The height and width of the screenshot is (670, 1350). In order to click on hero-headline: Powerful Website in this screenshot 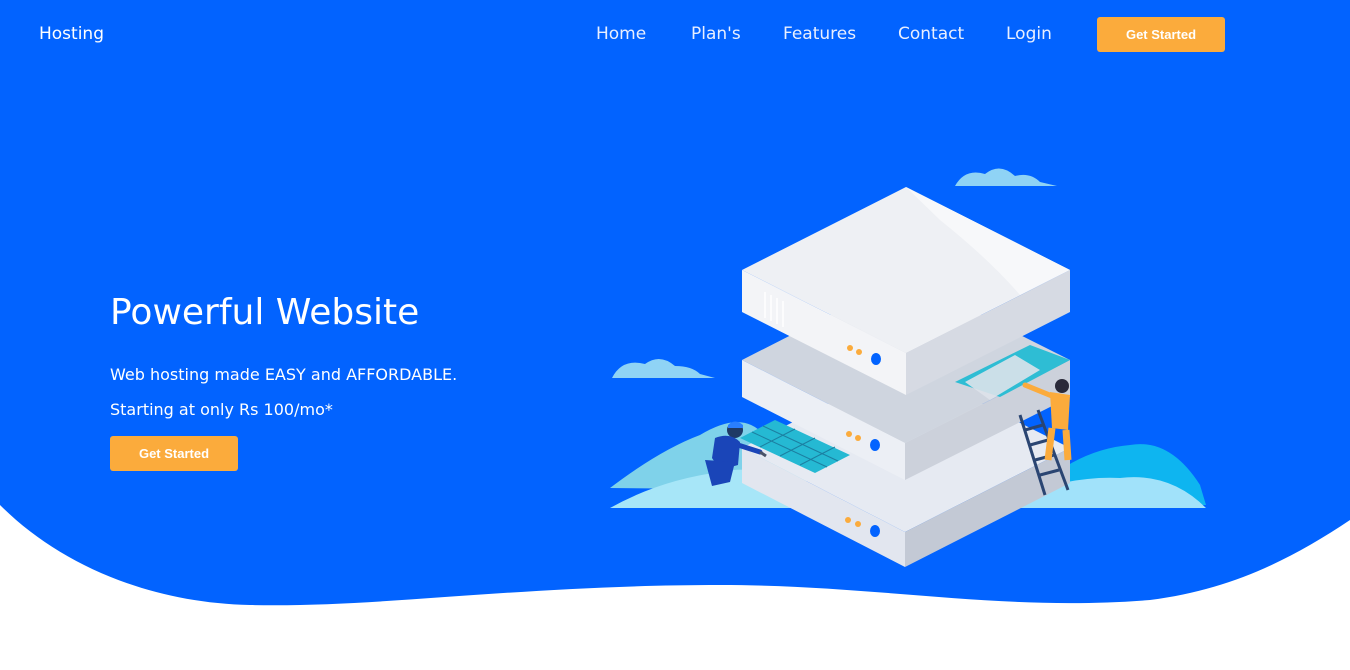, I will do `click(265, 312)`.